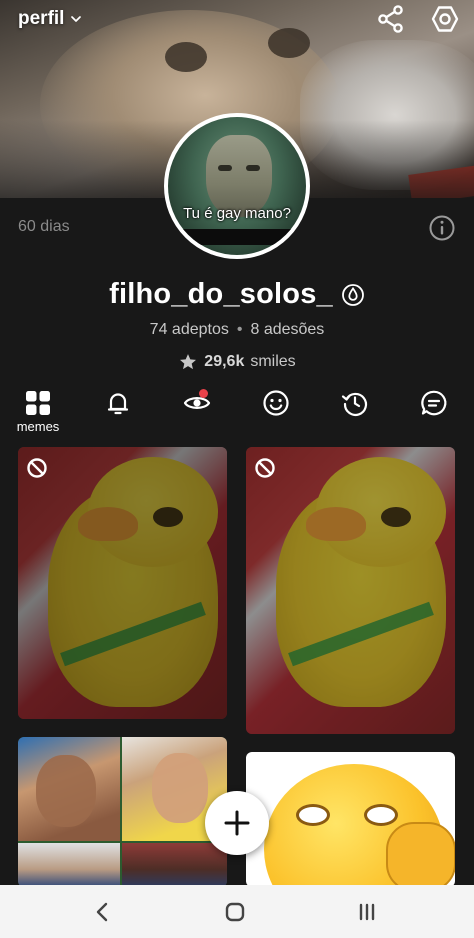 The height and width of the screenshot is (938, 474). I want to click on smiles-count: 29,6k, so click(224, 361).